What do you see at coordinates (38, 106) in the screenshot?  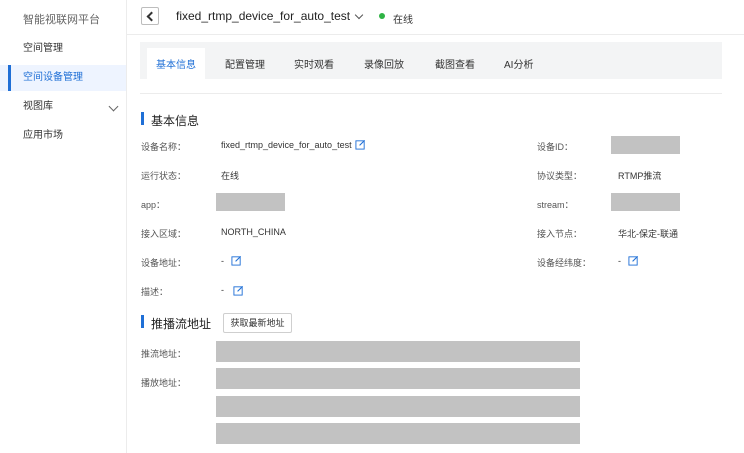 I see `sidebar-item-label: 视图库` at bounding box center [38, 106].